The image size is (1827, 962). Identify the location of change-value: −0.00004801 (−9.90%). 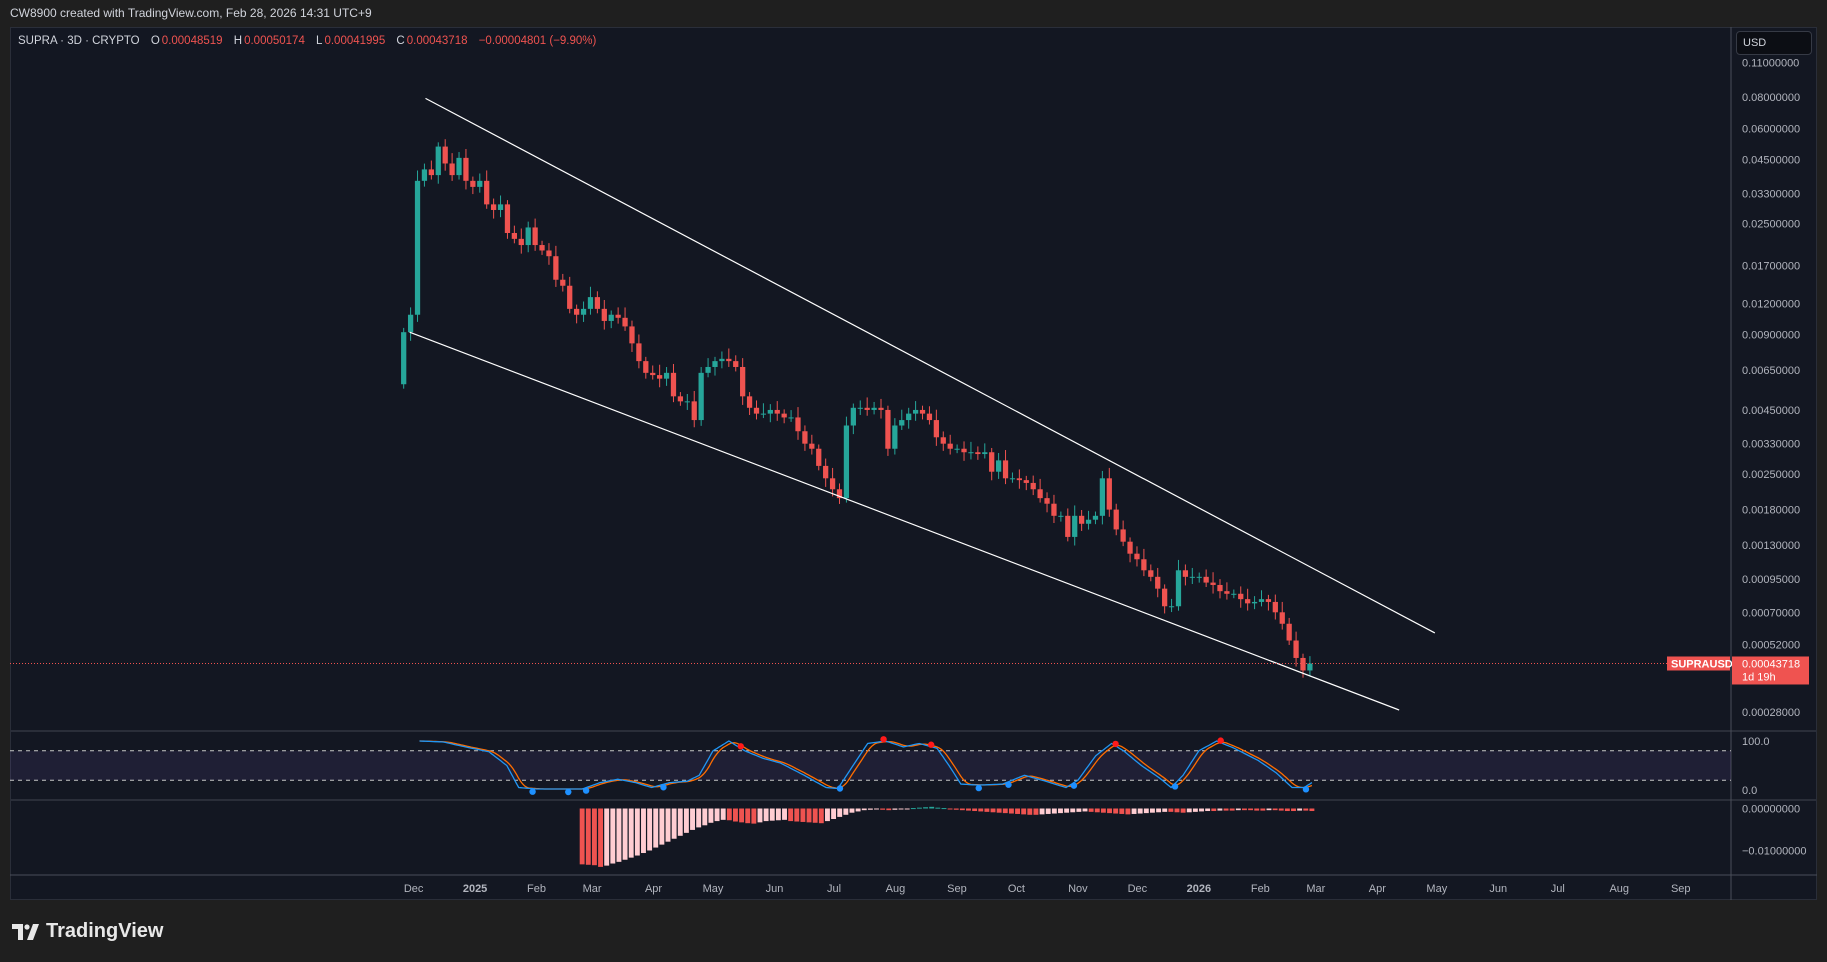
(537, 41).